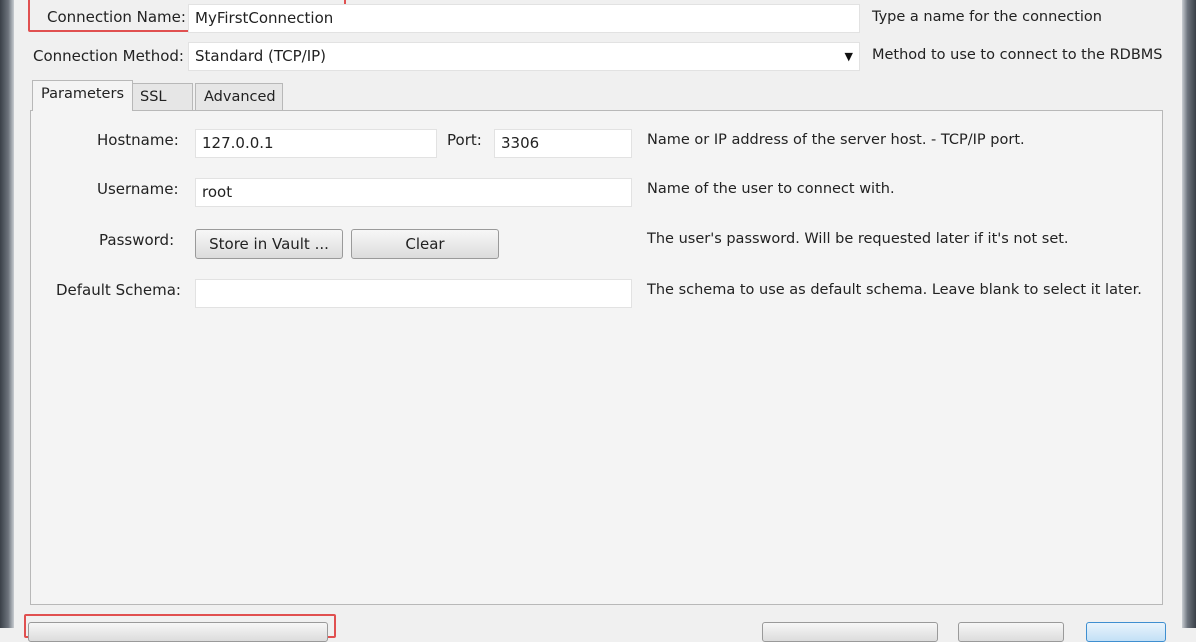 The height and width of the screenshot is (642, 1196). I want to click on username-hint: Name of the user to connect with., so click(771, 189).